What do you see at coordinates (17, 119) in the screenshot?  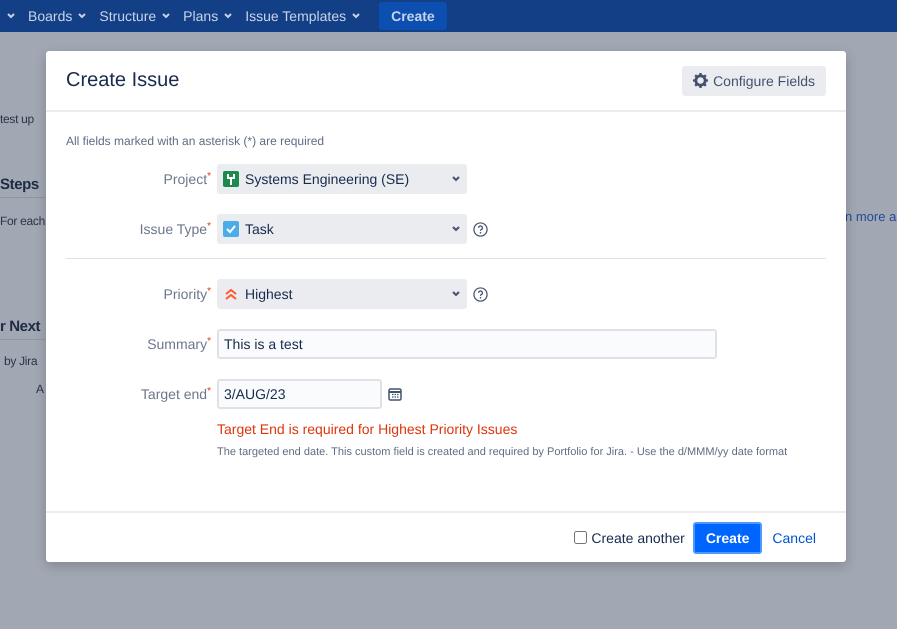 I see `page-text: test up` at bounding box center [17, 119].